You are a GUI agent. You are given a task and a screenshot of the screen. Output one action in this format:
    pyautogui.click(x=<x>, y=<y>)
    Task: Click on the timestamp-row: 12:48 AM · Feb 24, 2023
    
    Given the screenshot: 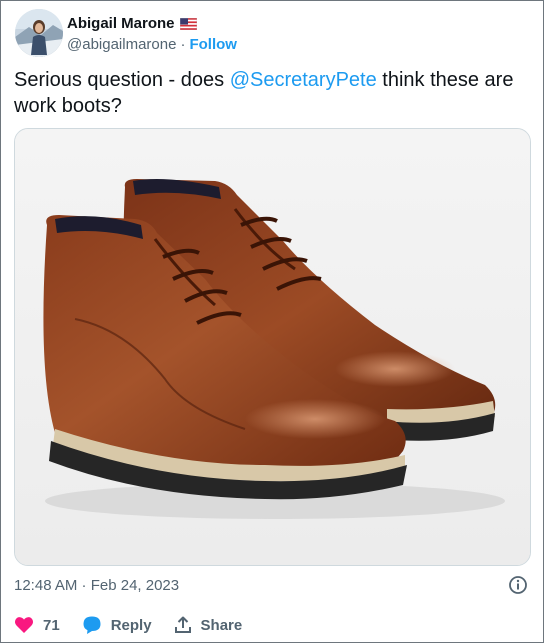 What is the action you would take?
    pyautogui.click(x=272, y=586)
    